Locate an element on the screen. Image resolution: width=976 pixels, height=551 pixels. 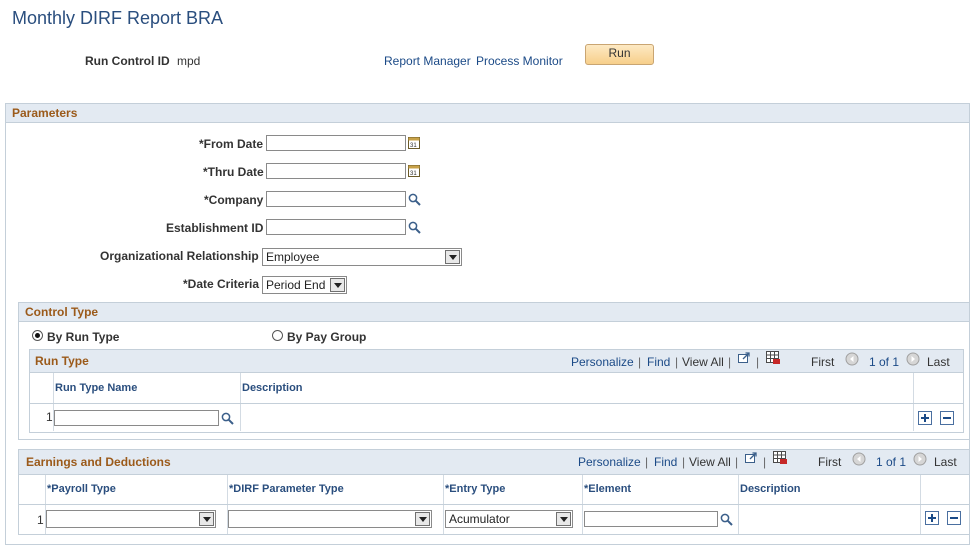
company-input is located at coordinates (336, 199).